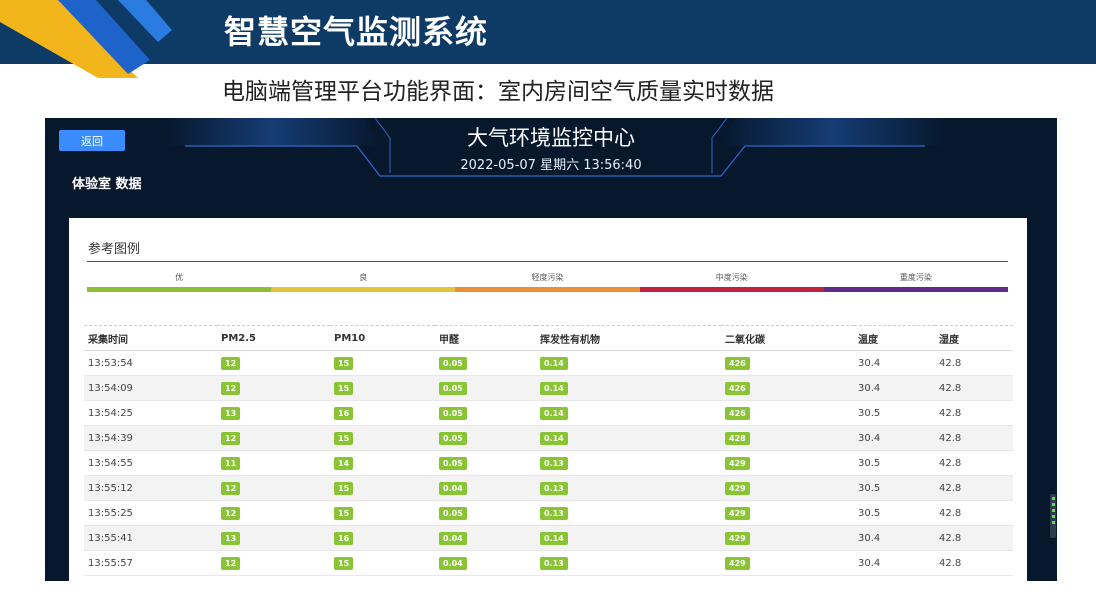 Image resolution: width=1096 pixels, height=611 pixels. Describe the element at coordinates (150, 413) in the screenshot. I see `cell-col-time: 13:54:25` at that location.